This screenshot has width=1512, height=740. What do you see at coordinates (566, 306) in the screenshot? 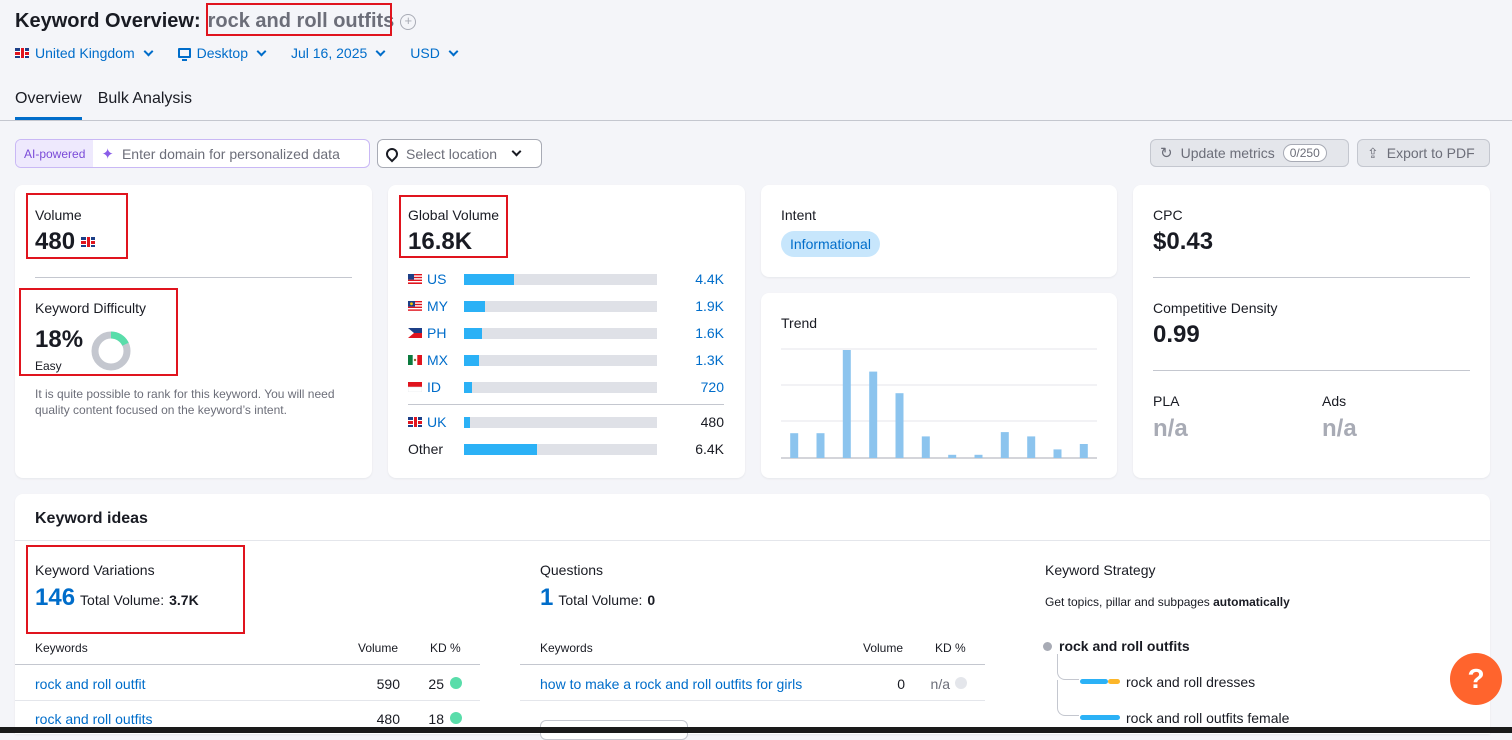
I see `country-row-my: MY 1.9K` at bounding box center [566, 306].